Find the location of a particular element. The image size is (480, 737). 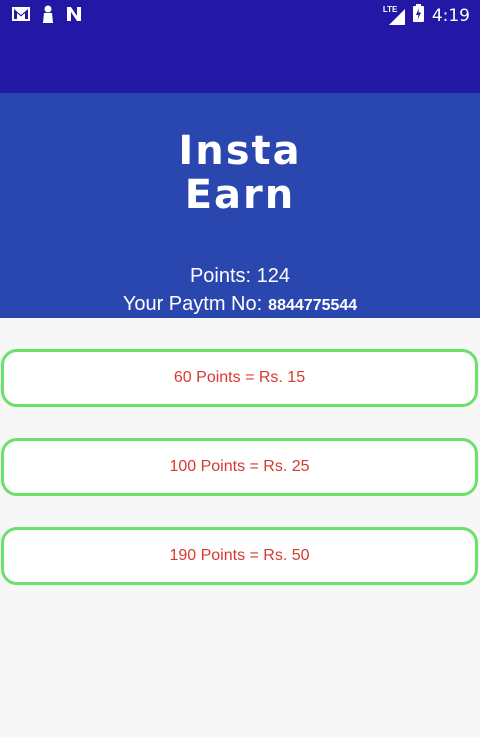

paytm-display: Your Paytm No: 8844775544 is located at coordinates (240, 304).